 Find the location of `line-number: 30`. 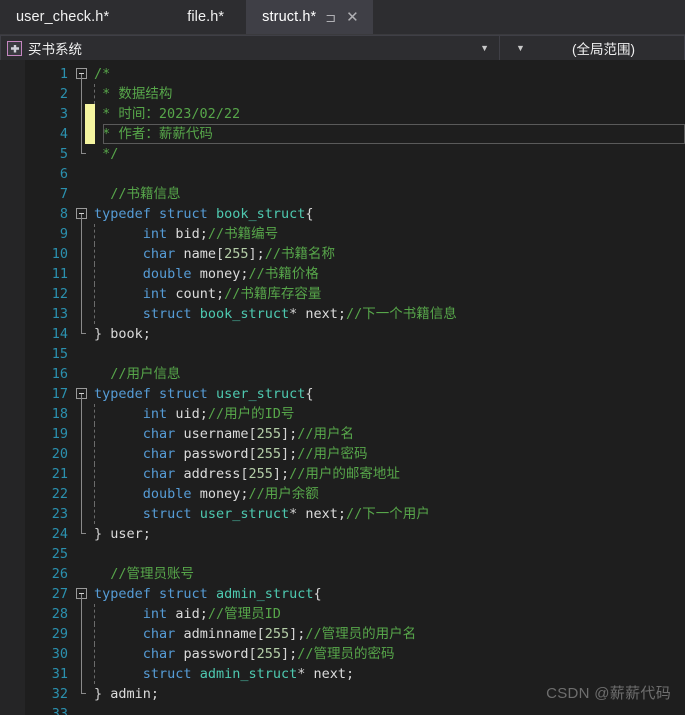

line-number: 30 is located at coordinates (59, 654).